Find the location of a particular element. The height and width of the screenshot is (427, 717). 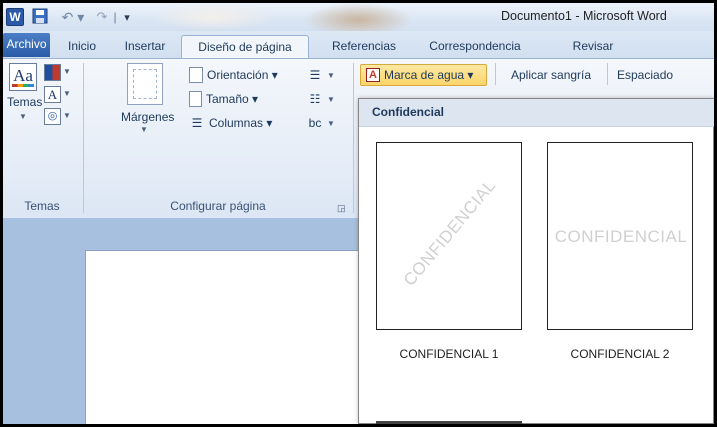

columns-label: Columnas ▾ is located at coordinates (241, 123).